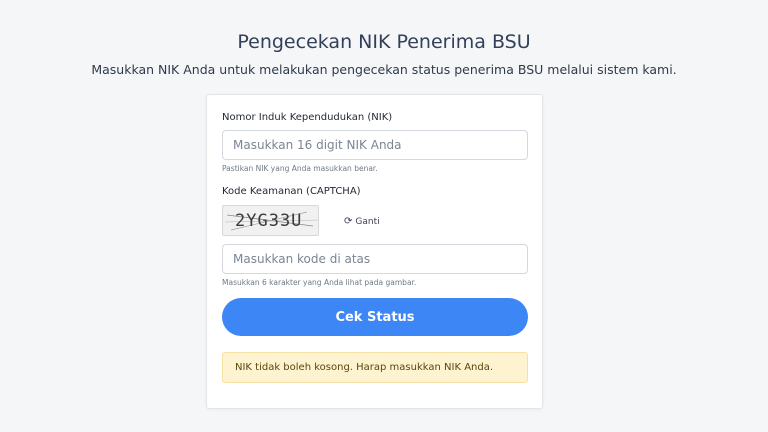  What do you see at coordinates (367, 222) in the screenshot?
I see `captcha-refresh-label: Ganti` at bounding box center [367, 222].